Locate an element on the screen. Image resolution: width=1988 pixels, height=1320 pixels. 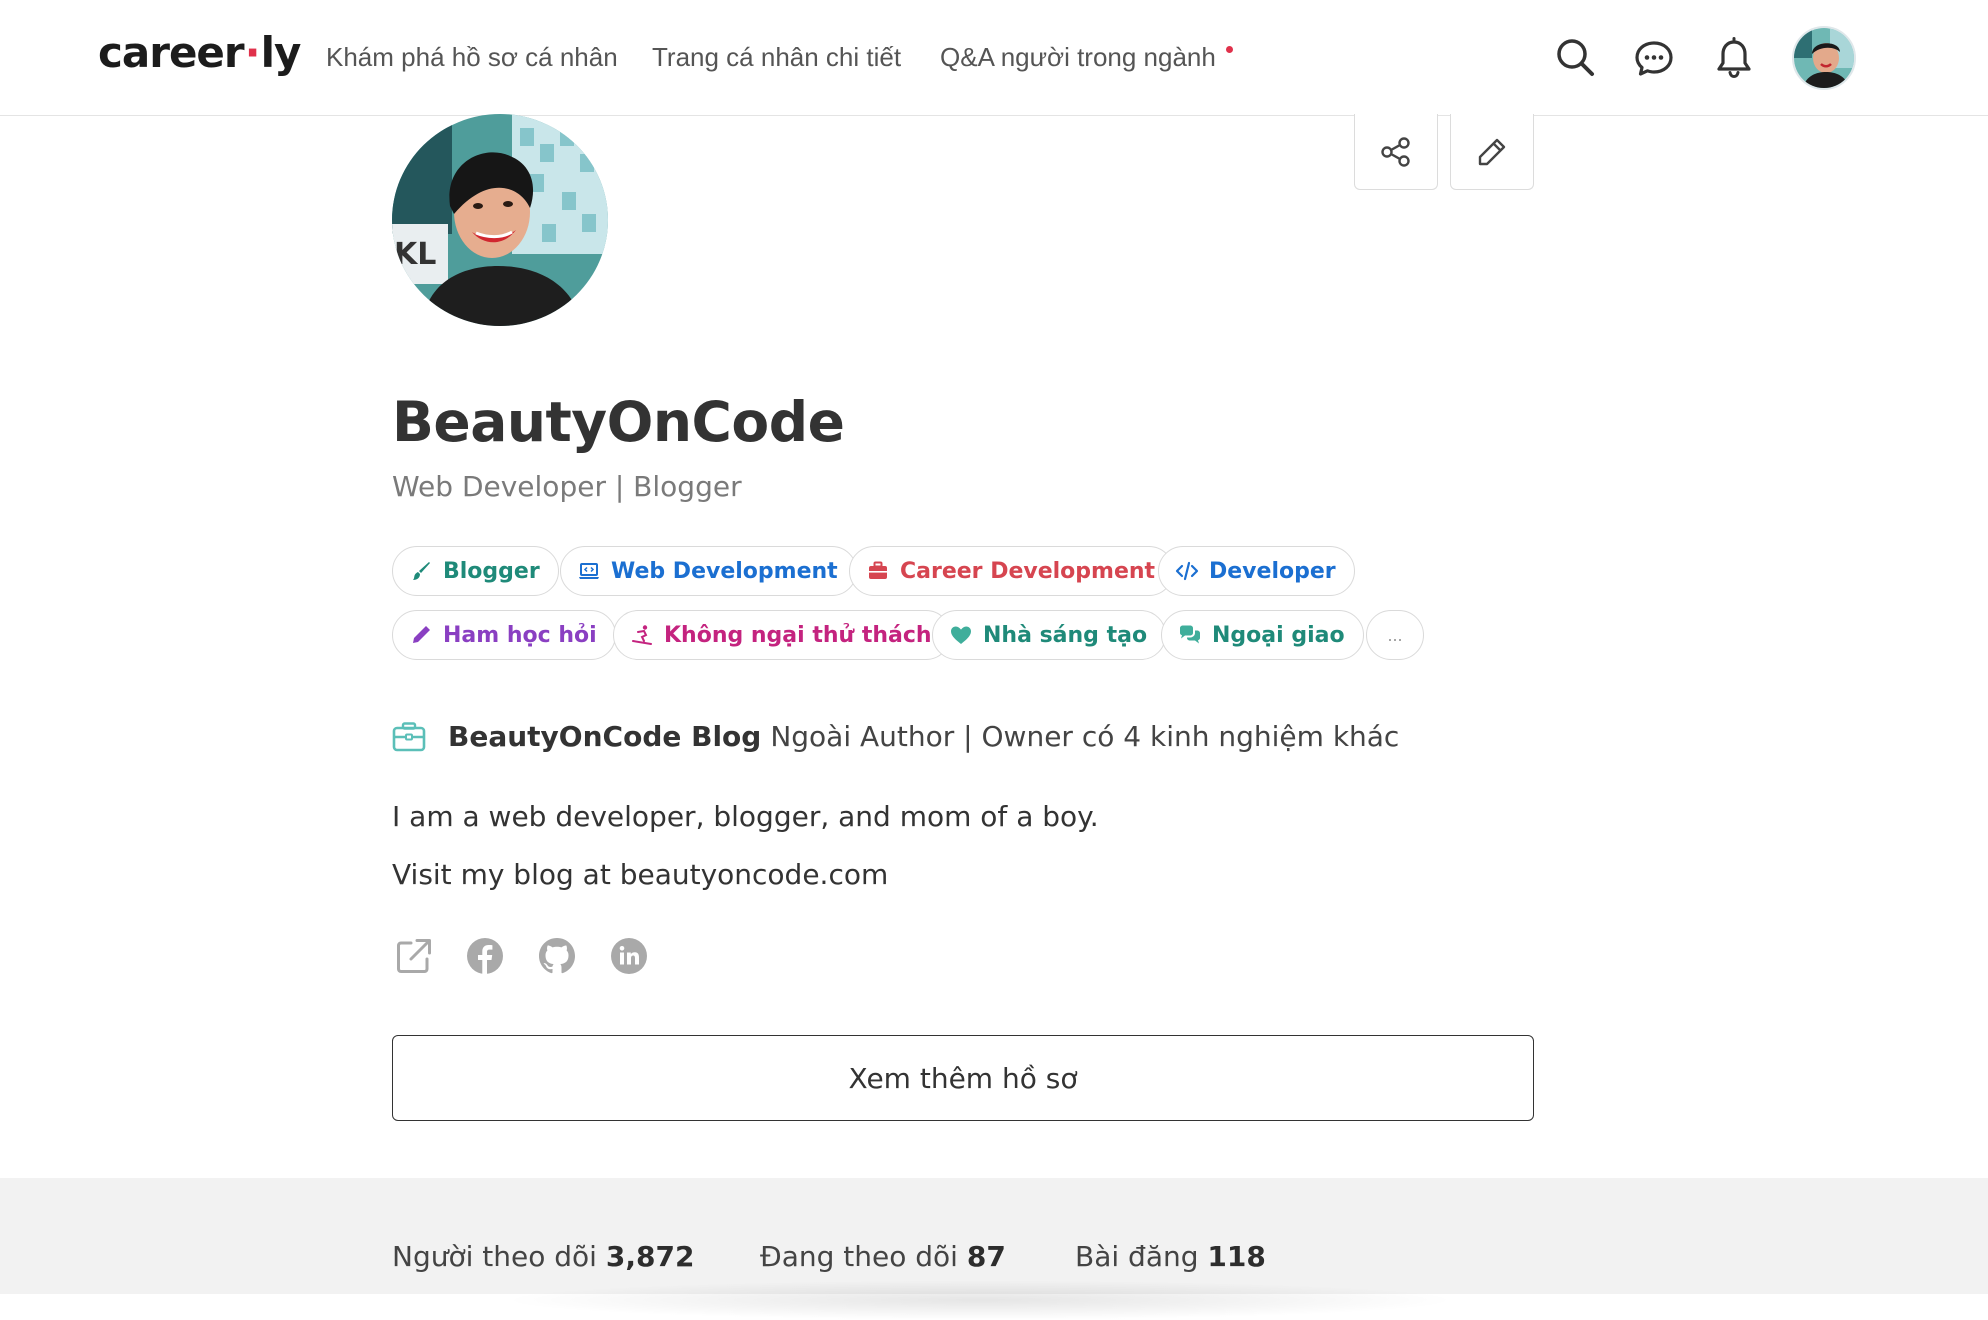
tag-diplomat: Ngoại giao is located at coordinates (1262, 635).